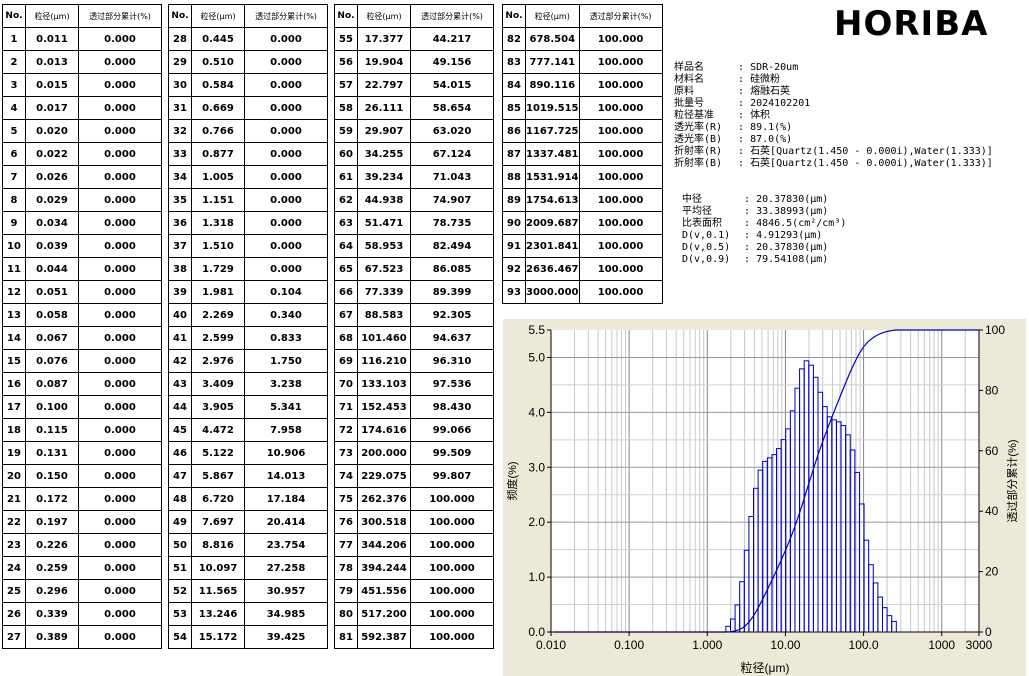 This screenshot has height=676, width=1029. Describe the element at coordinates (536, 522) in the screenshot. I see `y-tick-label: 2.0` at that location.